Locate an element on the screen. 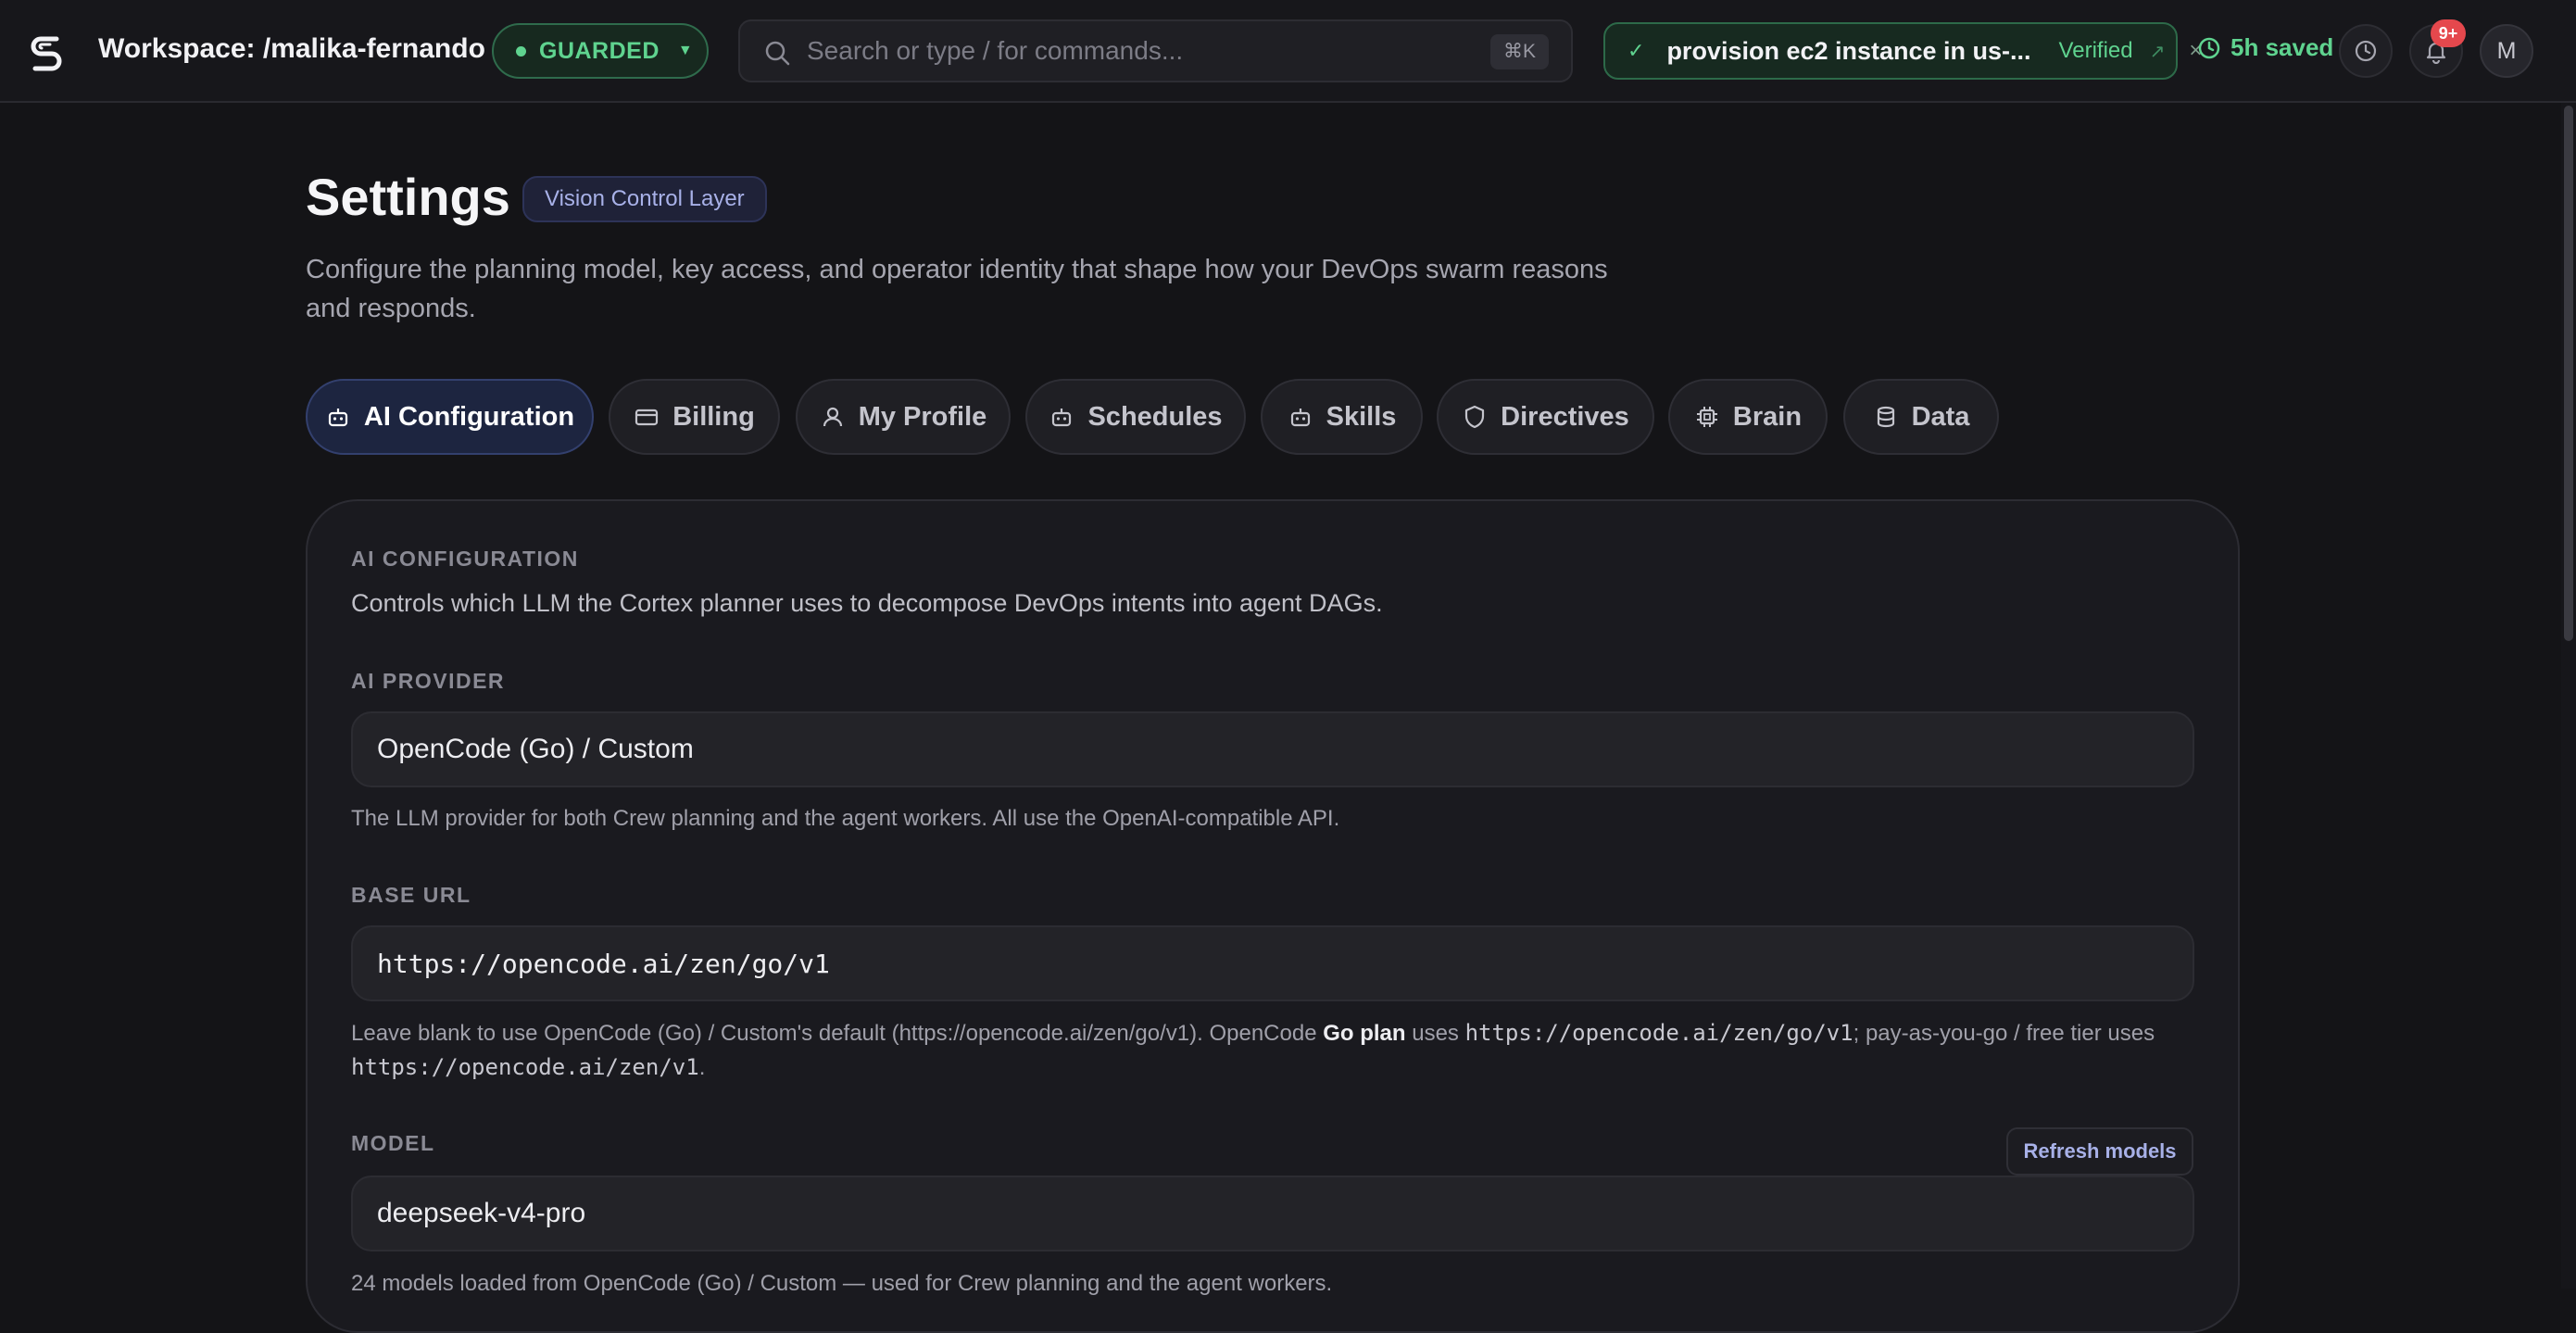 The image size is (2576, 1333). model-select: deepseek-v4-pro is located at coordinates (1272, 1213).